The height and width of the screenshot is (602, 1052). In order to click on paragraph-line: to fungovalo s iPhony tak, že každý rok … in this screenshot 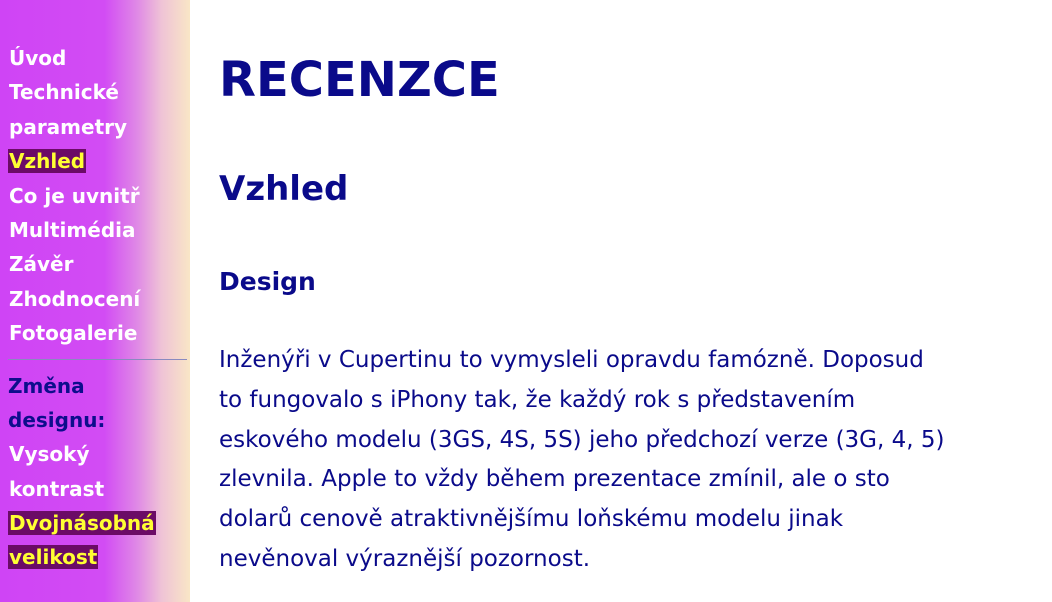, I will do `click(537, 399)`.